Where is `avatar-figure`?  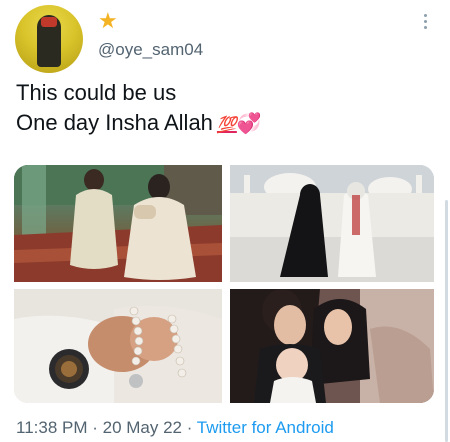
avatar-figure is located at coordinates (49, 41).